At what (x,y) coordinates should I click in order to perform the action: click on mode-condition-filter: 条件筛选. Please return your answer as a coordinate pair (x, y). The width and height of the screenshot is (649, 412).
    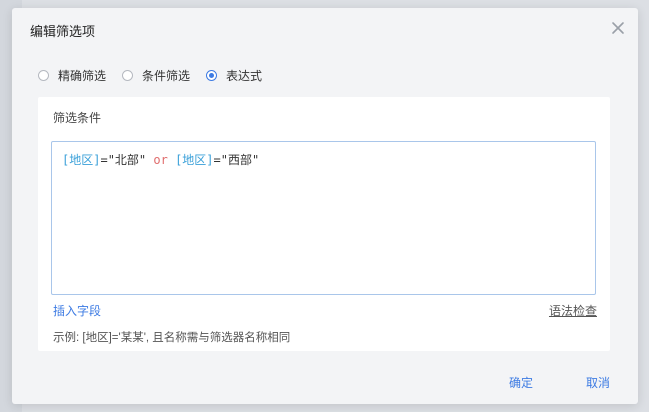
    Looking at the image, I should click on (156, 75).